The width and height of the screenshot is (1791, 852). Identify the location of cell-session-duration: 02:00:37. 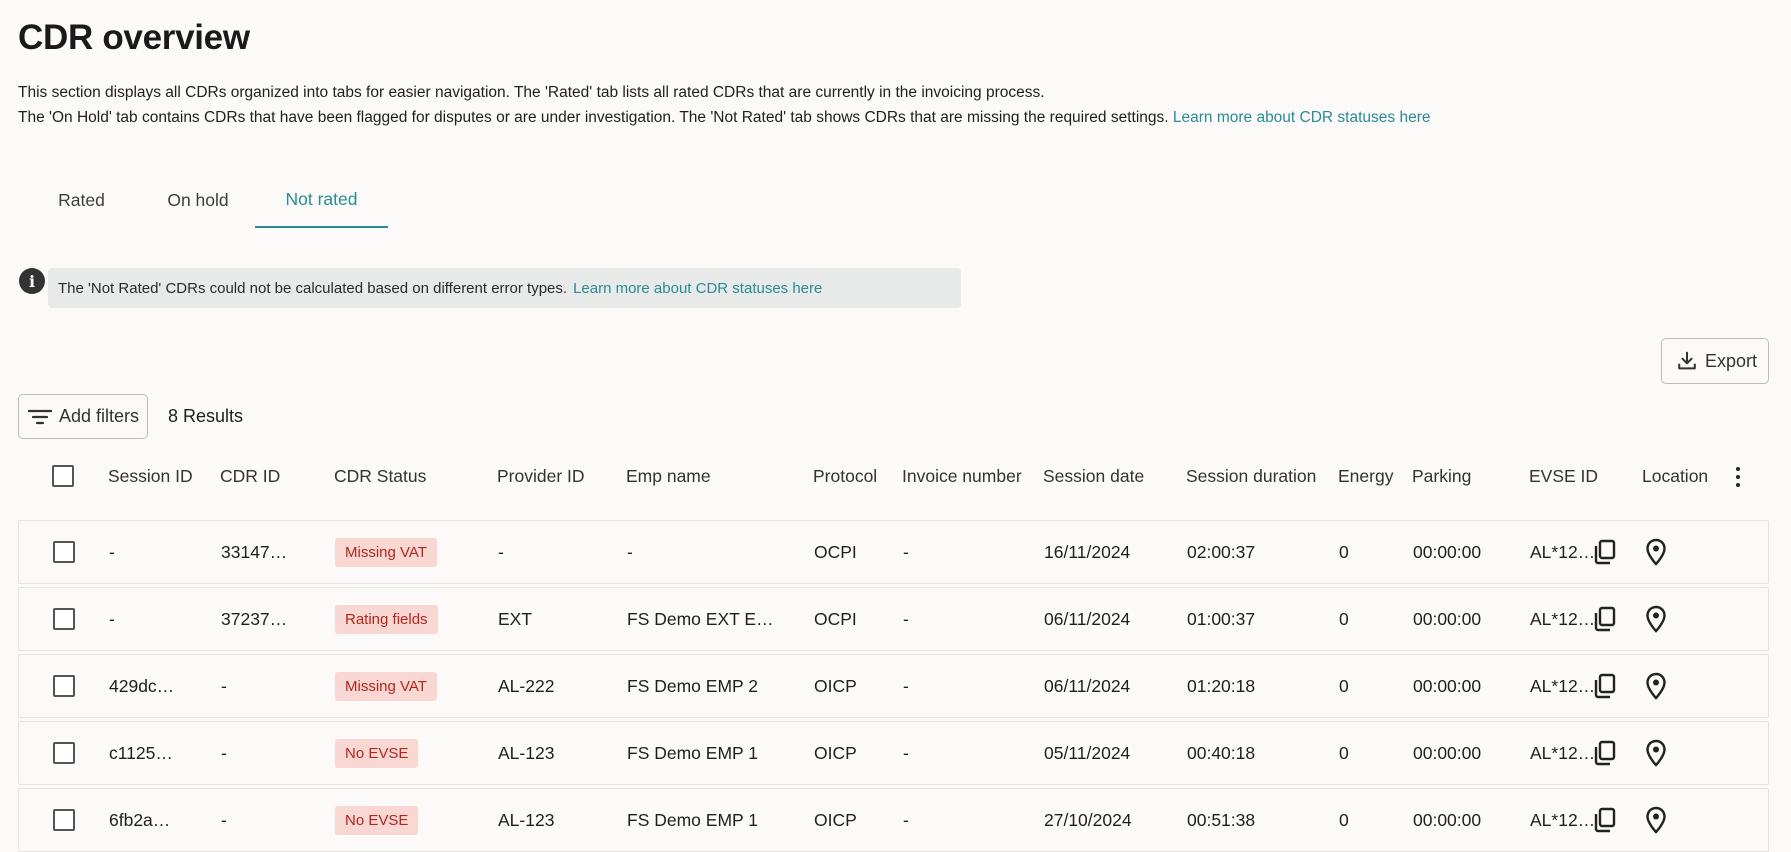
(1221, 551).